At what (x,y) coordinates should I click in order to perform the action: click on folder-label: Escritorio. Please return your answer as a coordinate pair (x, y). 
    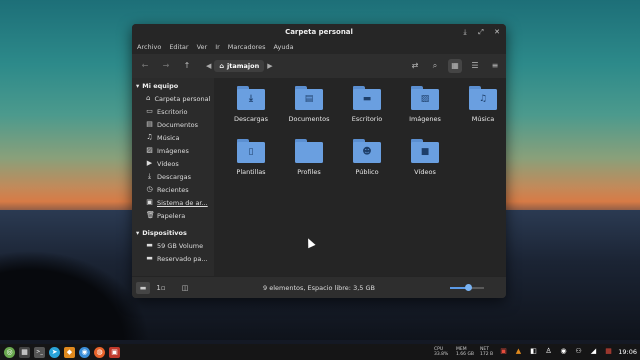
    Looking at the image, I should click on (367, 119).